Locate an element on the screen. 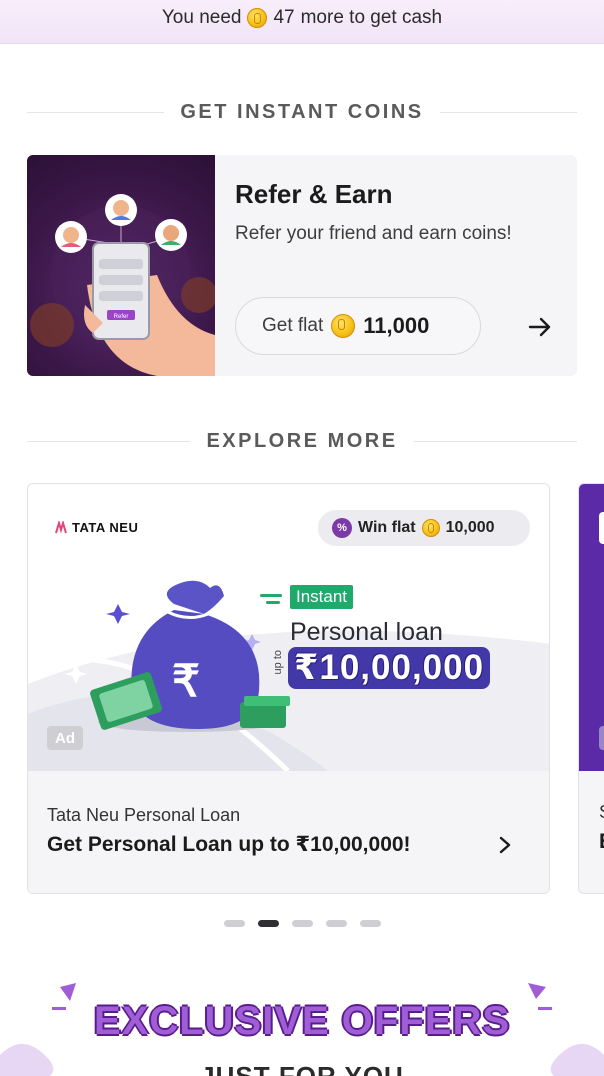  get-instant-coins-heading: GET INSTANT COINS is located at coordinates (302, 112).